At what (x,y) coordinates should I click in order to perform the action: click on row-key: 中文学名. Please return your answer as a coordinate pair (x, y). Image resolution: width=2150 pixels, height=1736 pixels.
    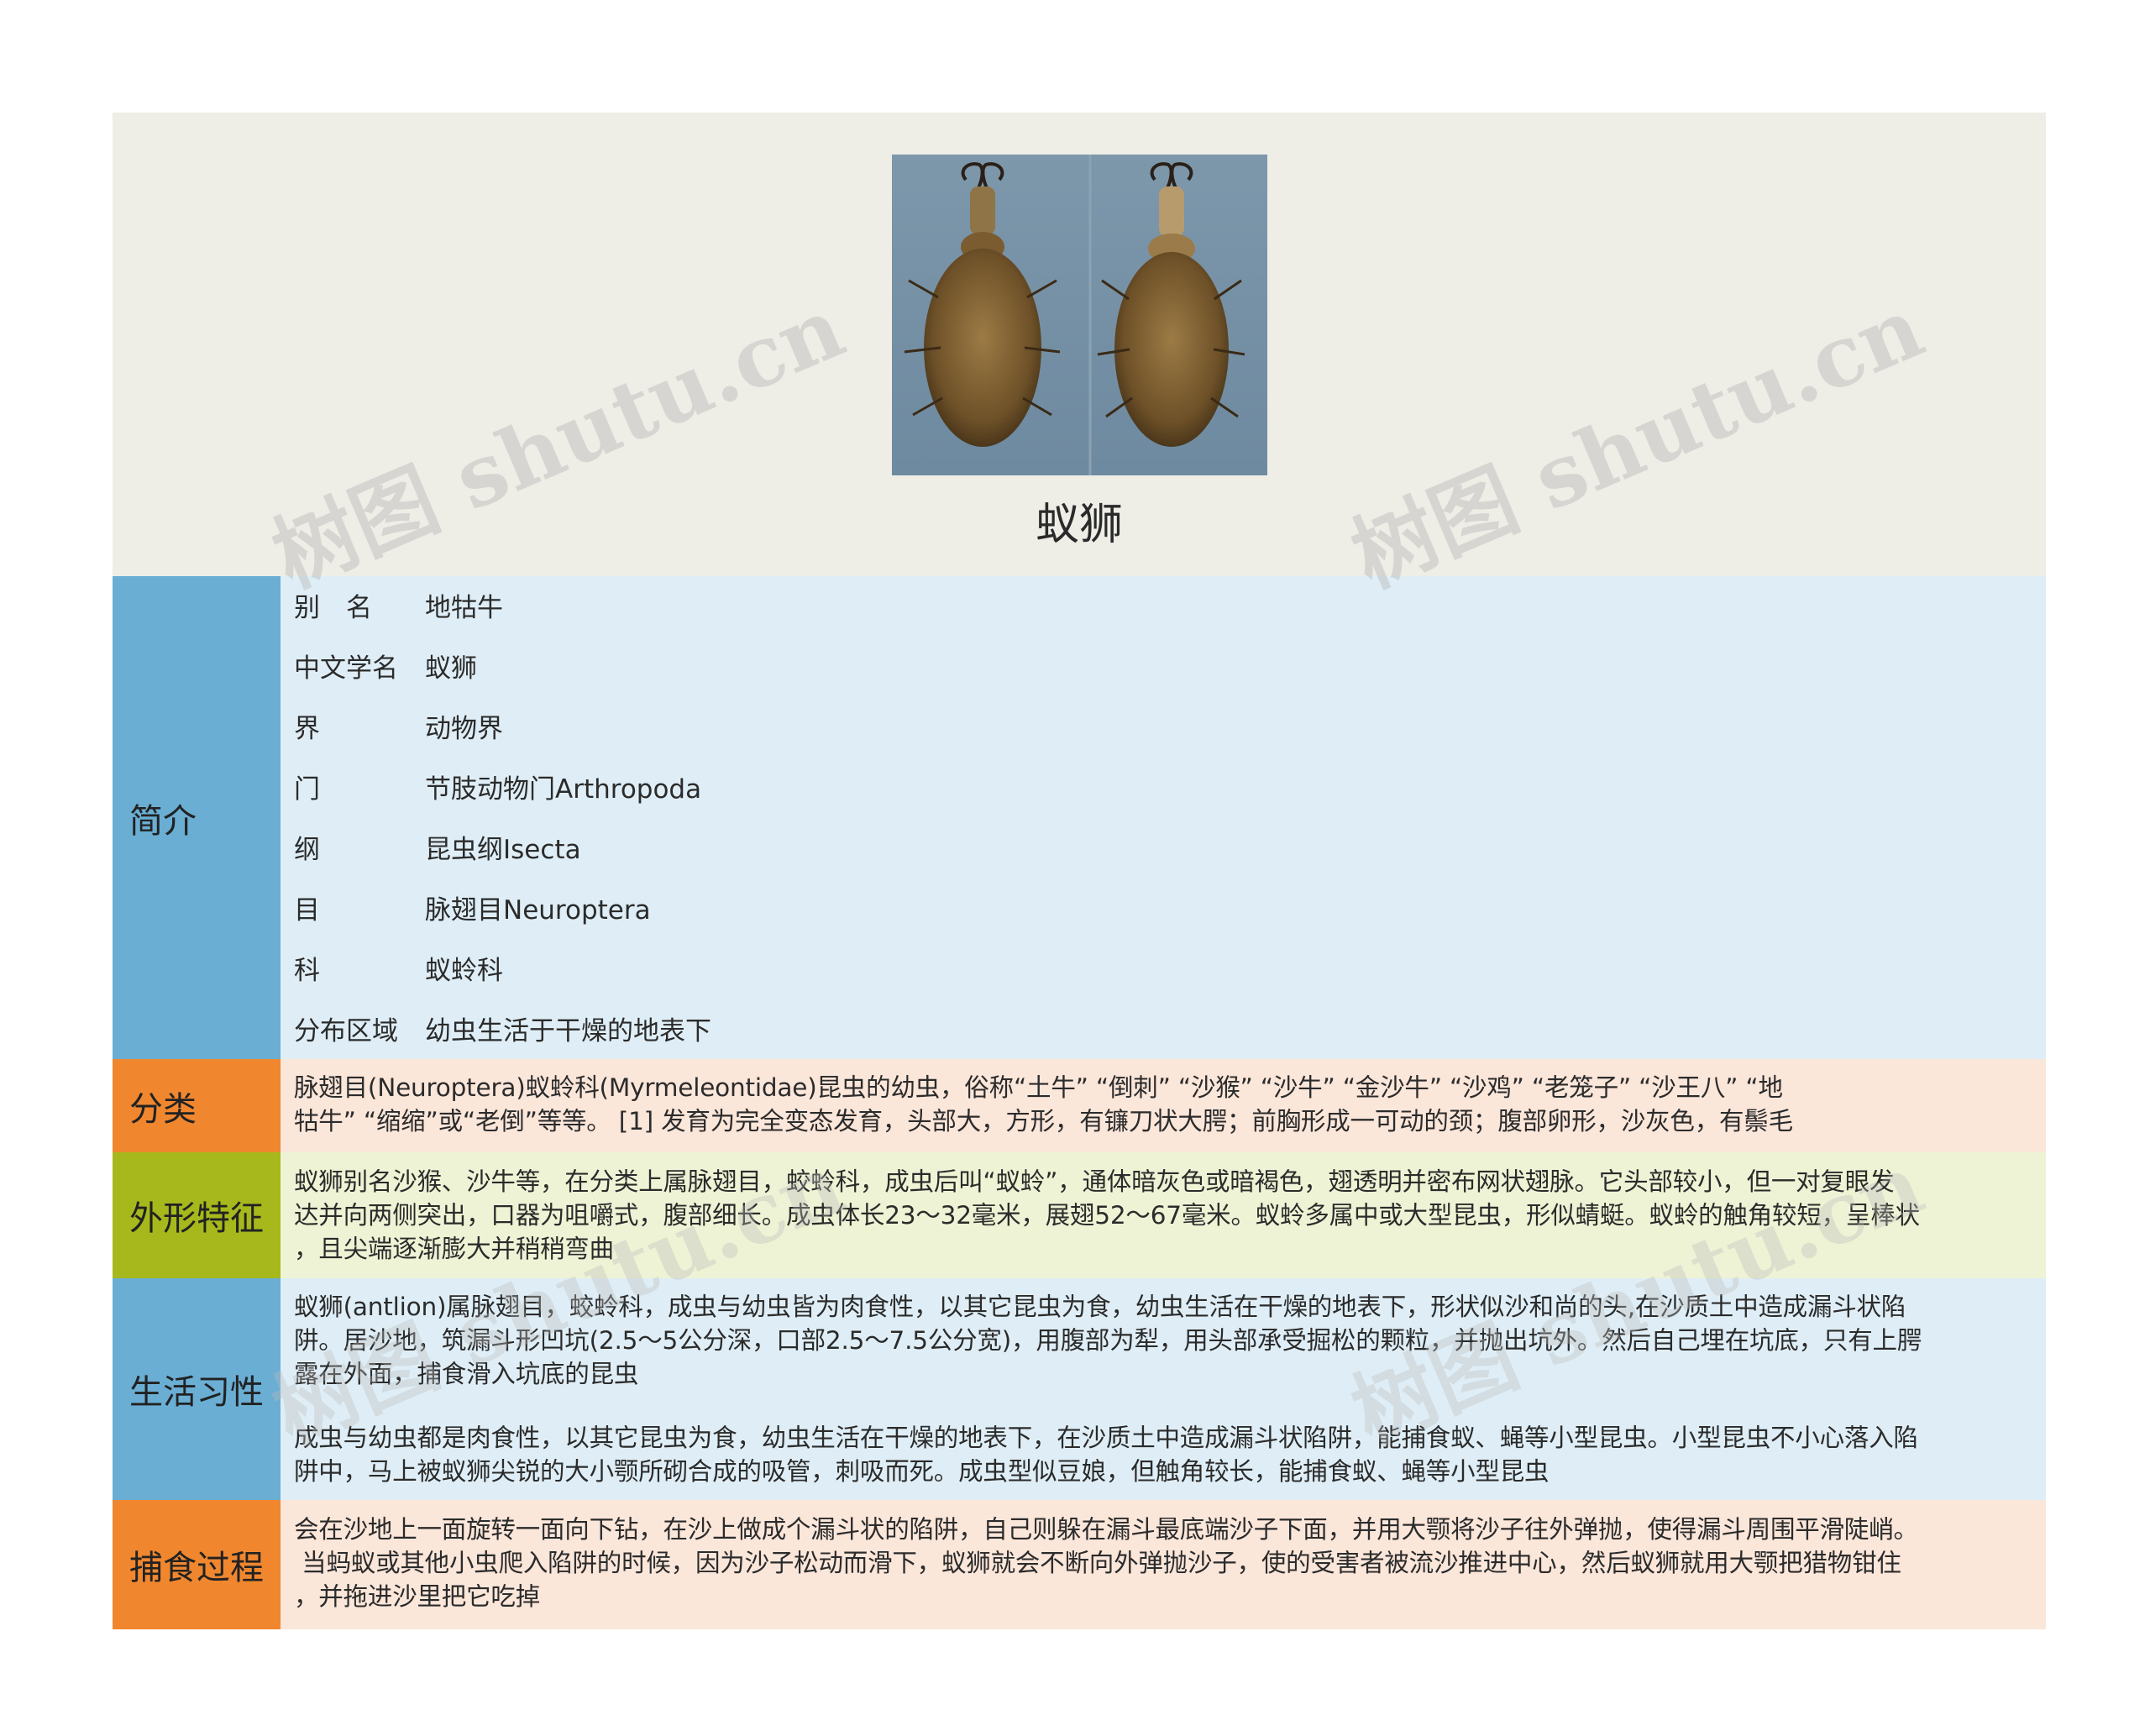
    Looking at the image, I should click on (346, 668).